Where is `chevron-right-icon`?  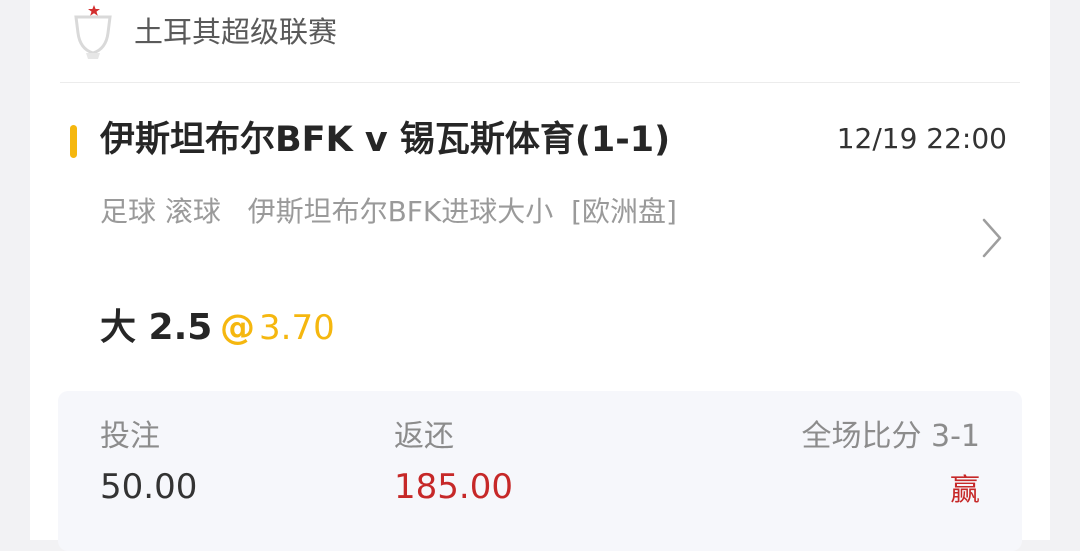
chevron-right-icon is located at coordinates (992, 238).